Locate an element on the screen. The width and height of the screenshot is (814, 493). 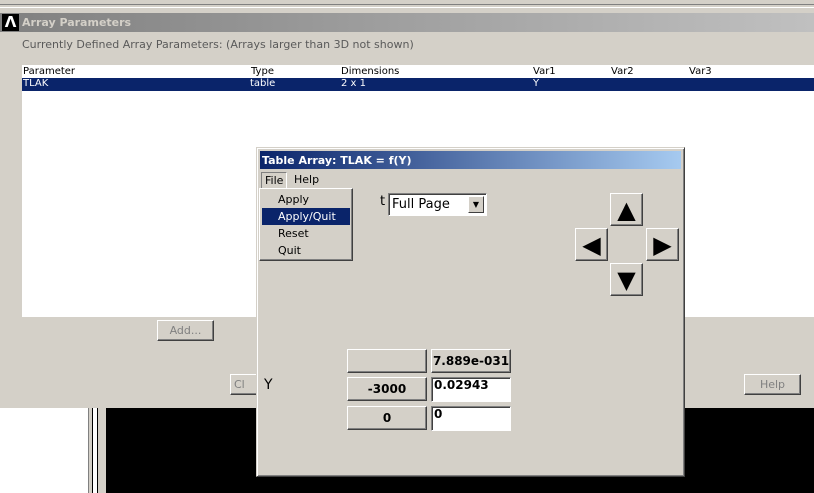
arrow-down-icon: ▼ is located at coordinates (626, 279).